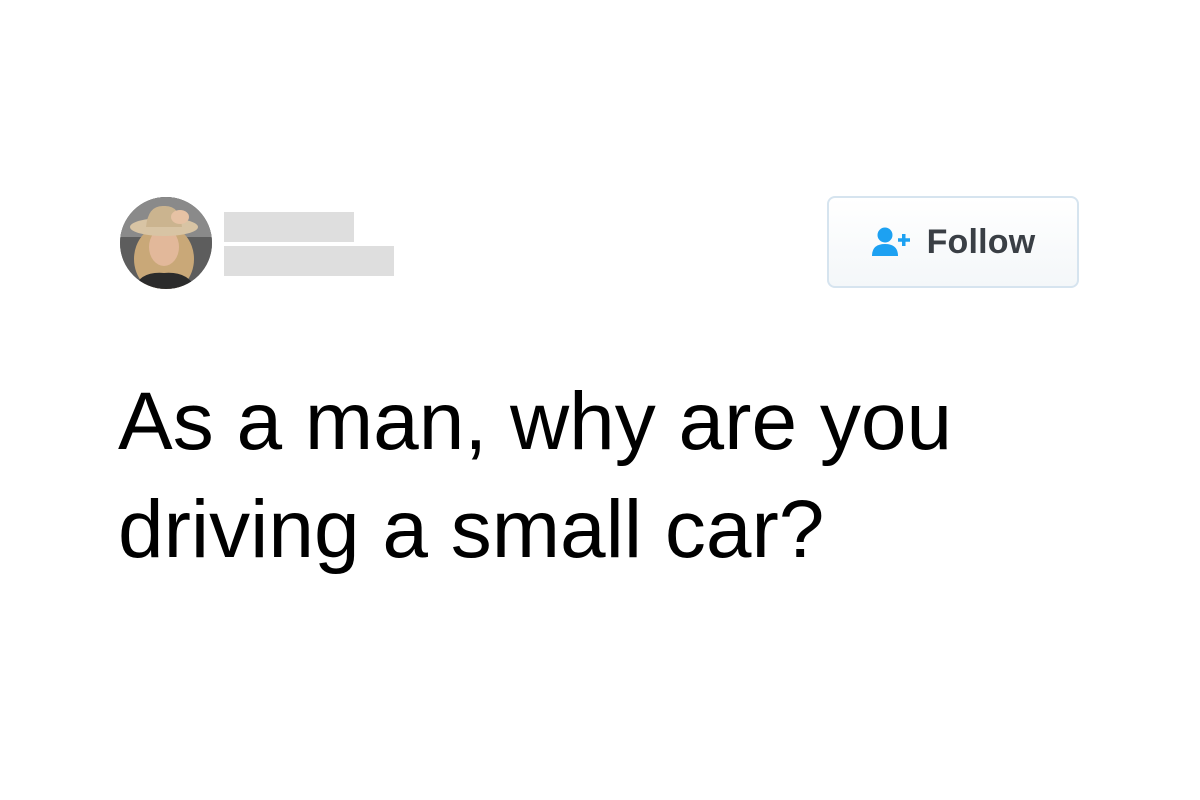 The image size is (1200, 800). I want to click on author-name, so click(289, 227).